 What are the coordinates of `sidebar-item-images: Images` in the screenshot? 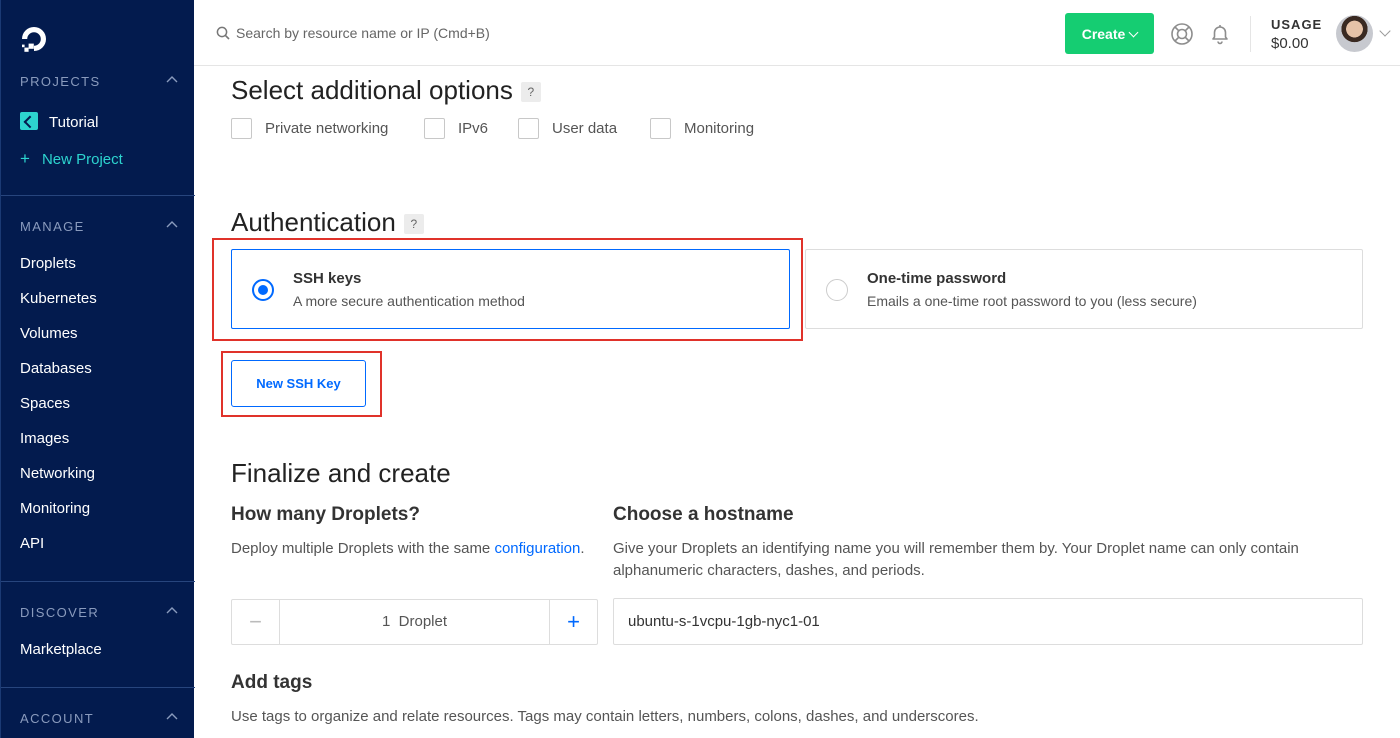 It's located at (44, 438).